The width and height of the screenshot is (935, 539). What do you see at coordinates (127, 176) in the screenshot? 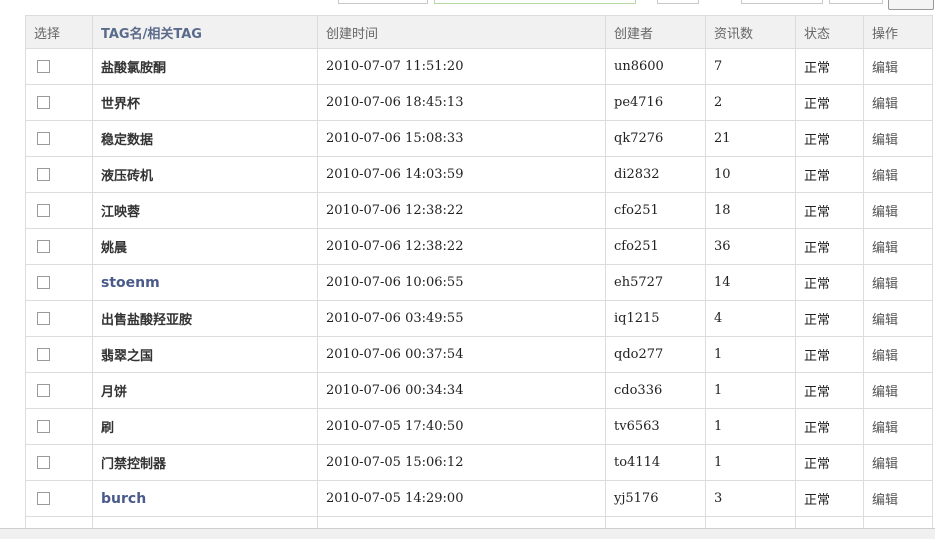
I see `tag-name: 液压砖机` at bounding box center [127, 176].